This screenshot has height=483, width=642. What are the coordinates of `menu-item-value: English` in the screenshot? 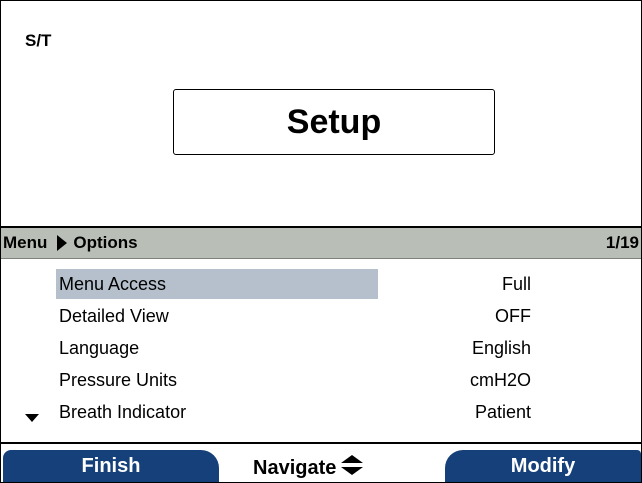 It's located at (501, 348).